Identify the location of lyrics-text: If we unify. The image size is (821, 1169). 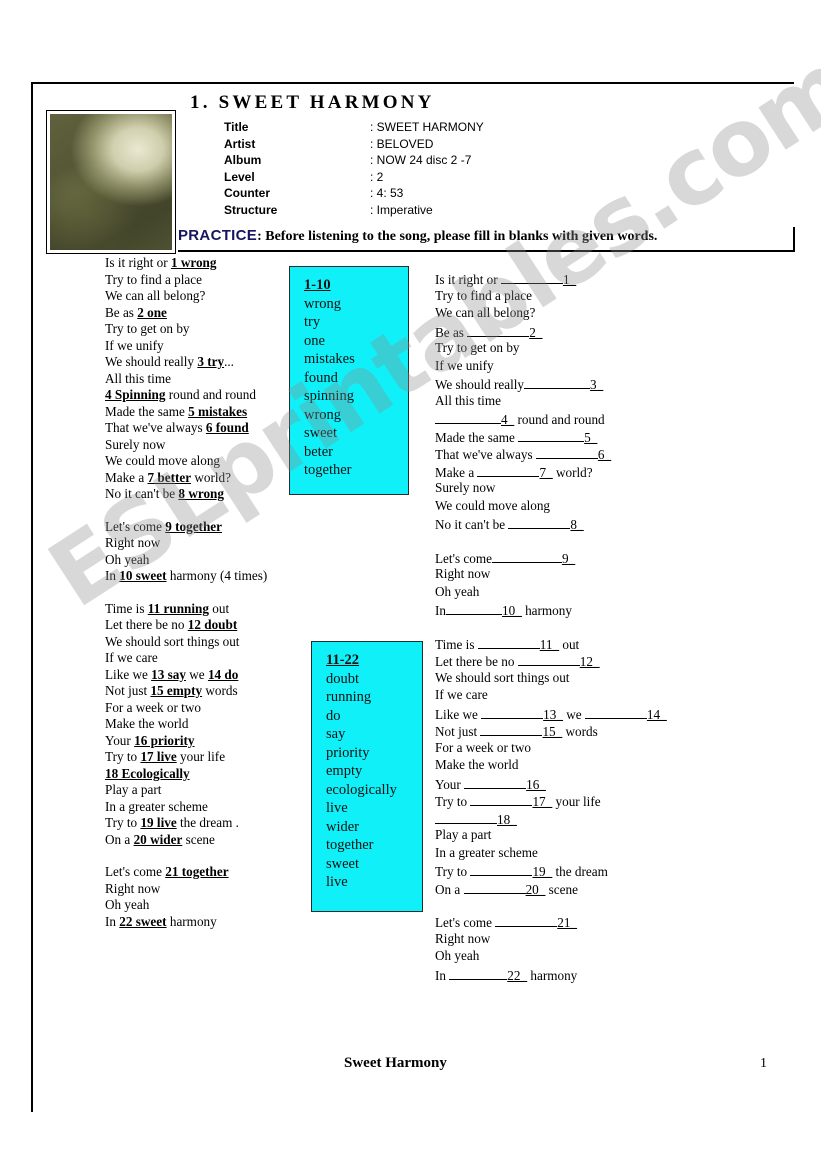
(134, 345).